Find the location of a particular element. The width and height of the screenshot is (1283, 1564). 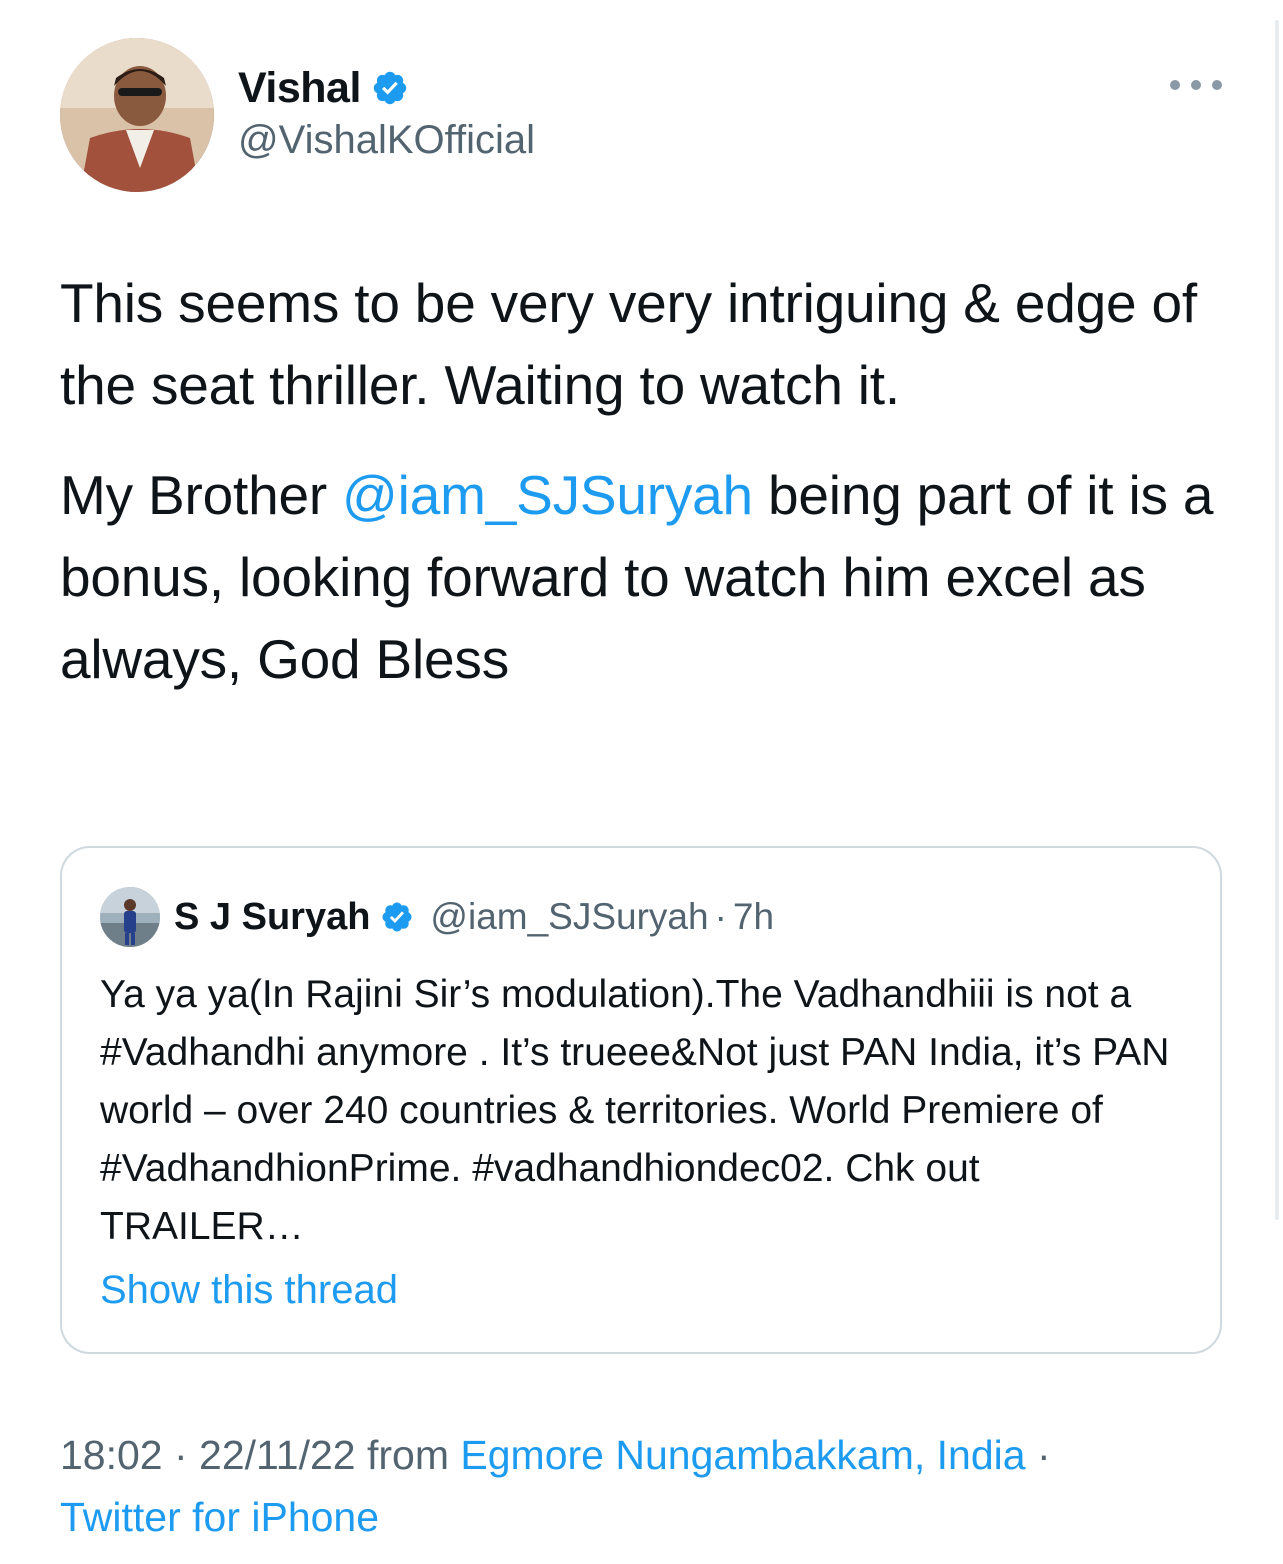

author-avatar is located at coordinates (137, 115).